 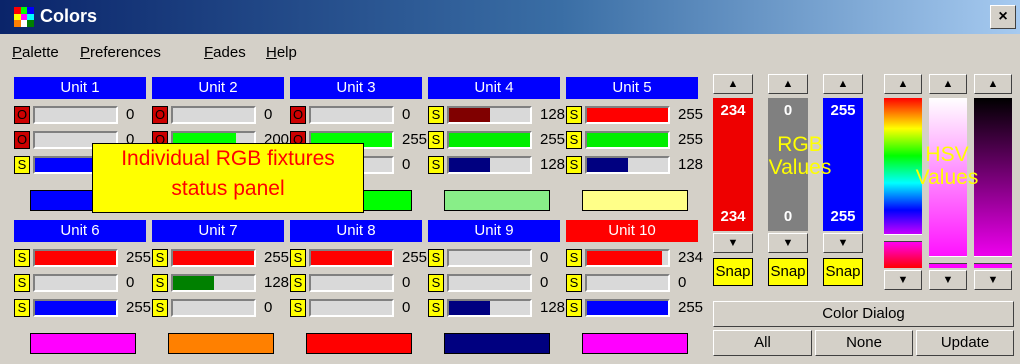 What do you see at coordinates (965, 343) in the screenshot?
I see `update-button: Update` at bounding box center [965, 343].